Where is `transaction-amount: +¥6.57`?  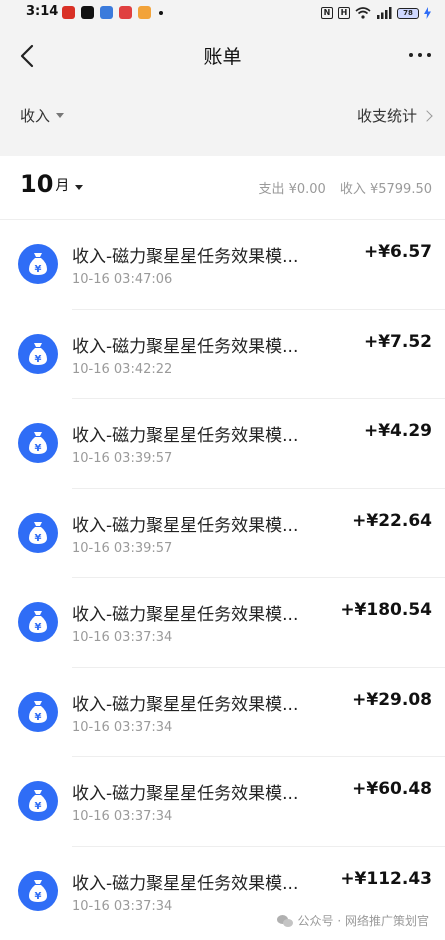
transaction-amount: +¥6.57 is located at coordinates (397, 252).